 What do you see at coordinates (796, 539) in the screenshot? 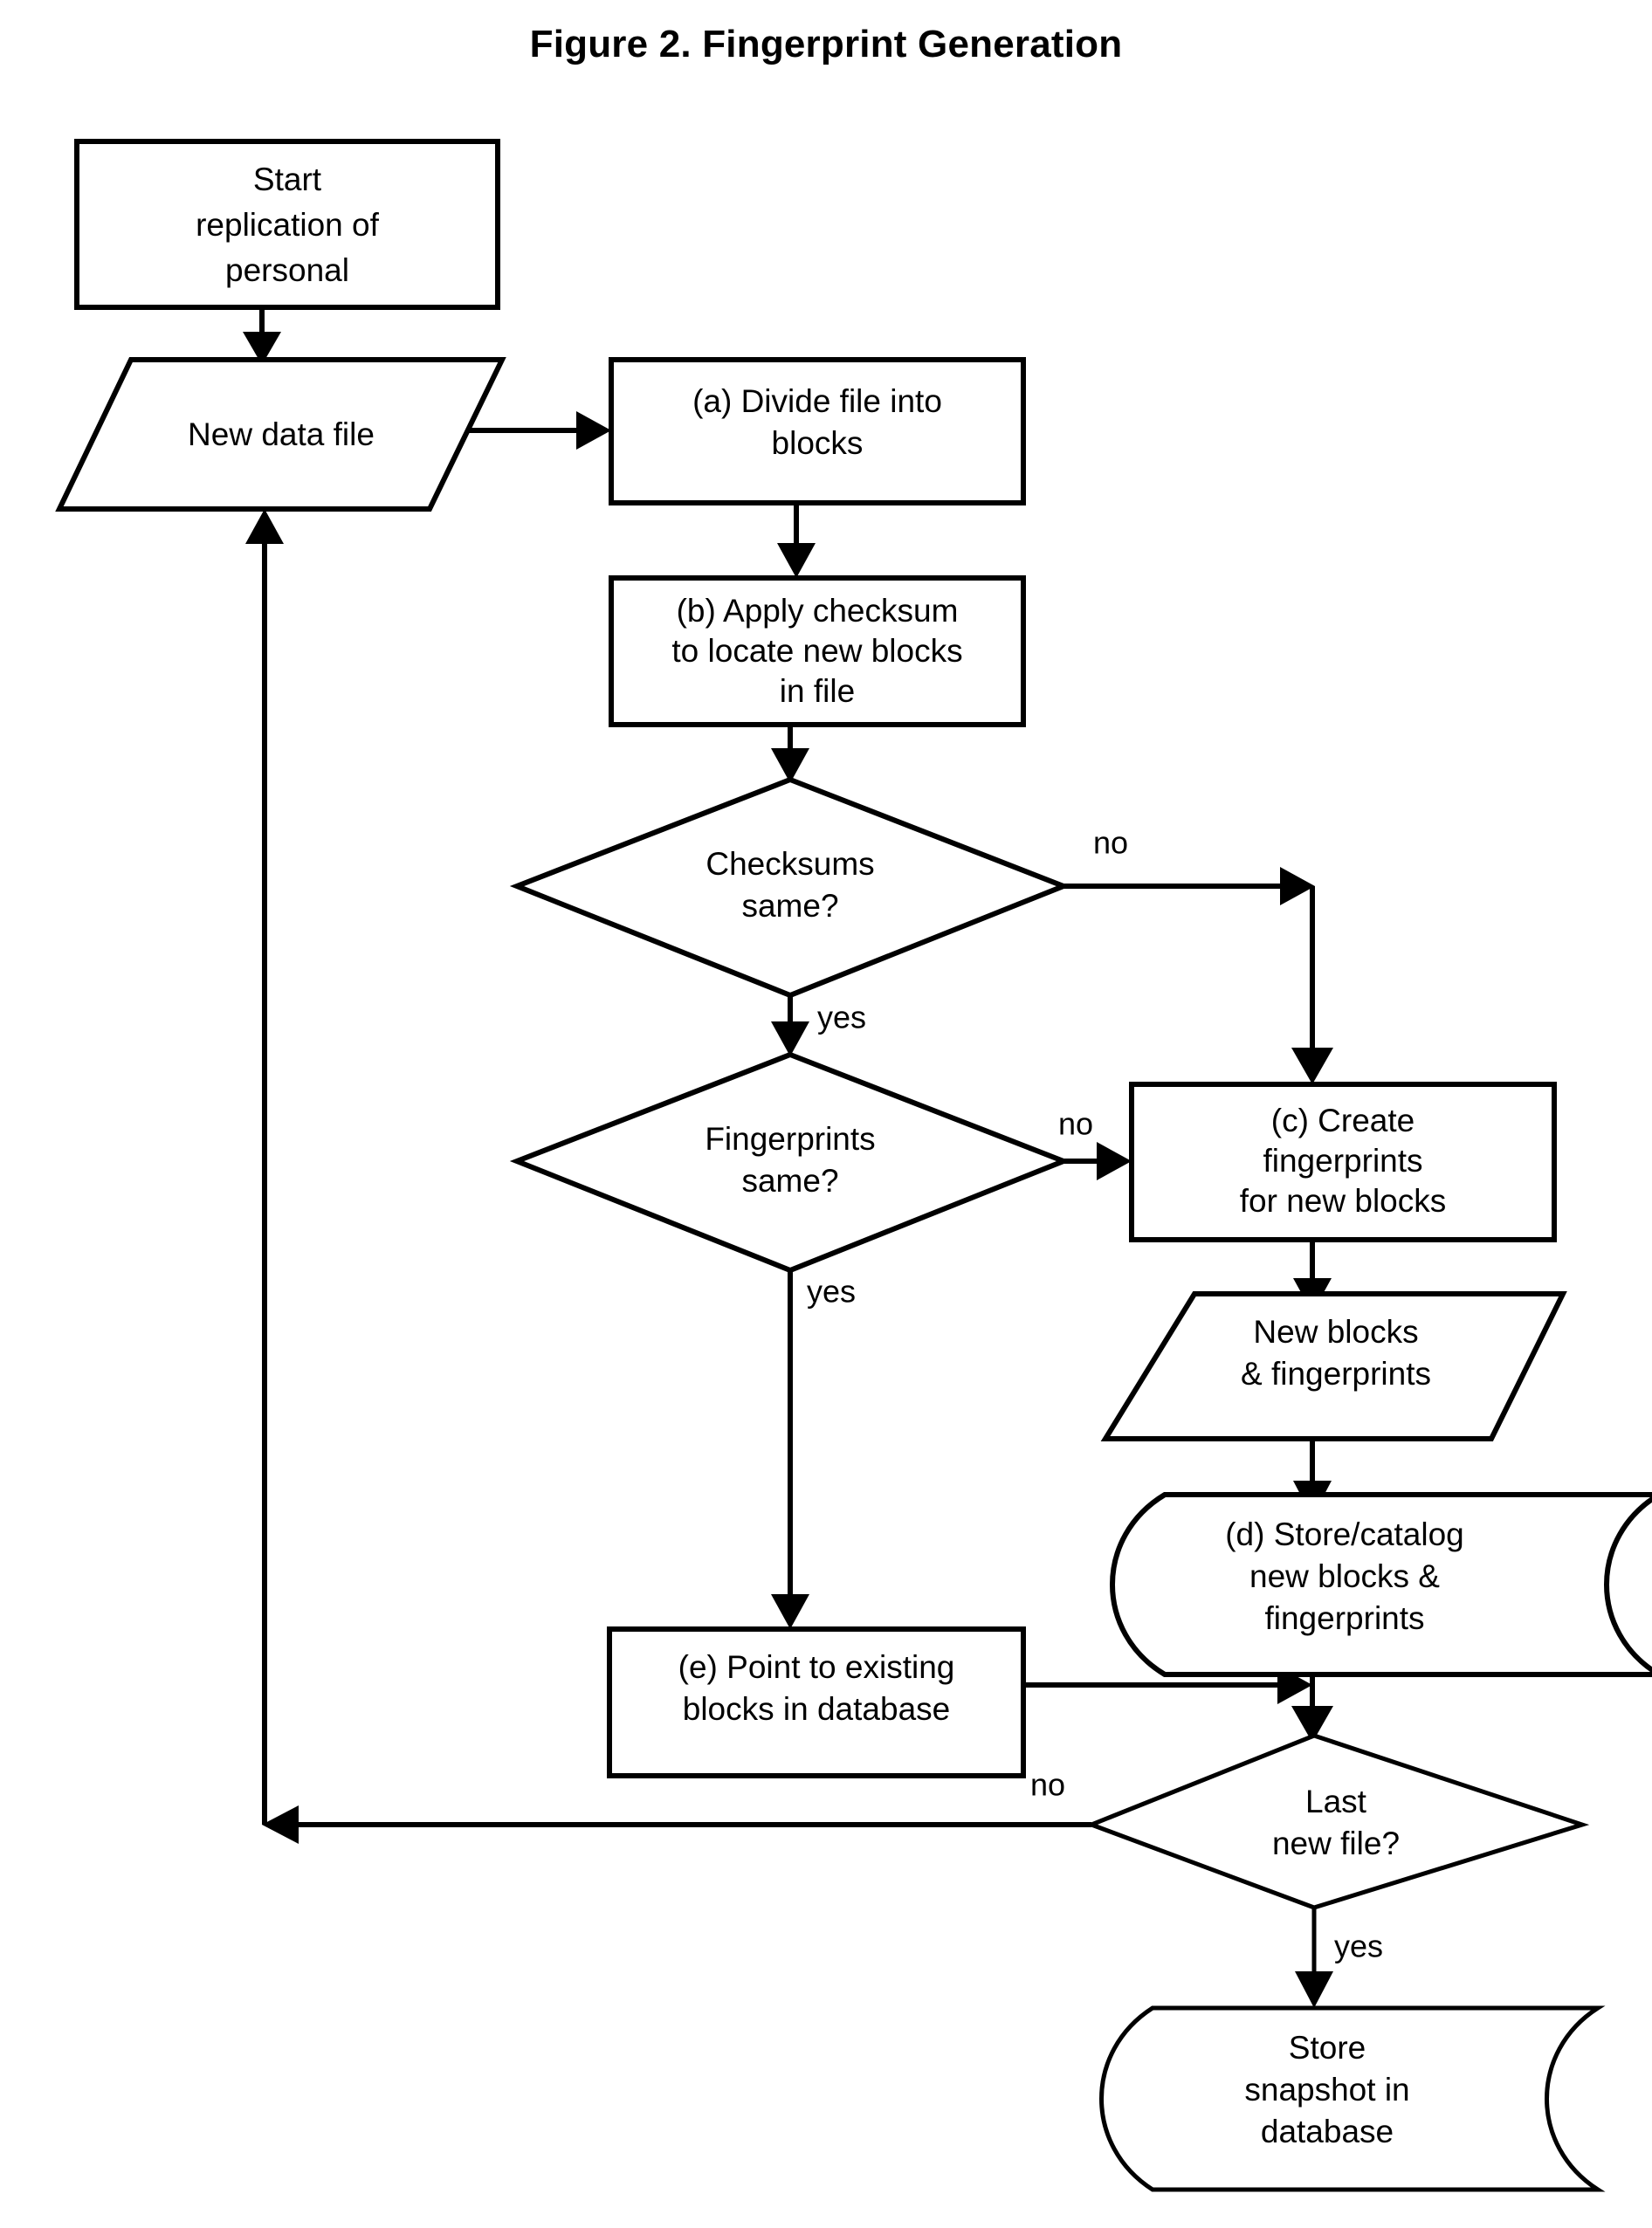
I see `connector-step-a-to-step-b` at bounding box center [796, 539].